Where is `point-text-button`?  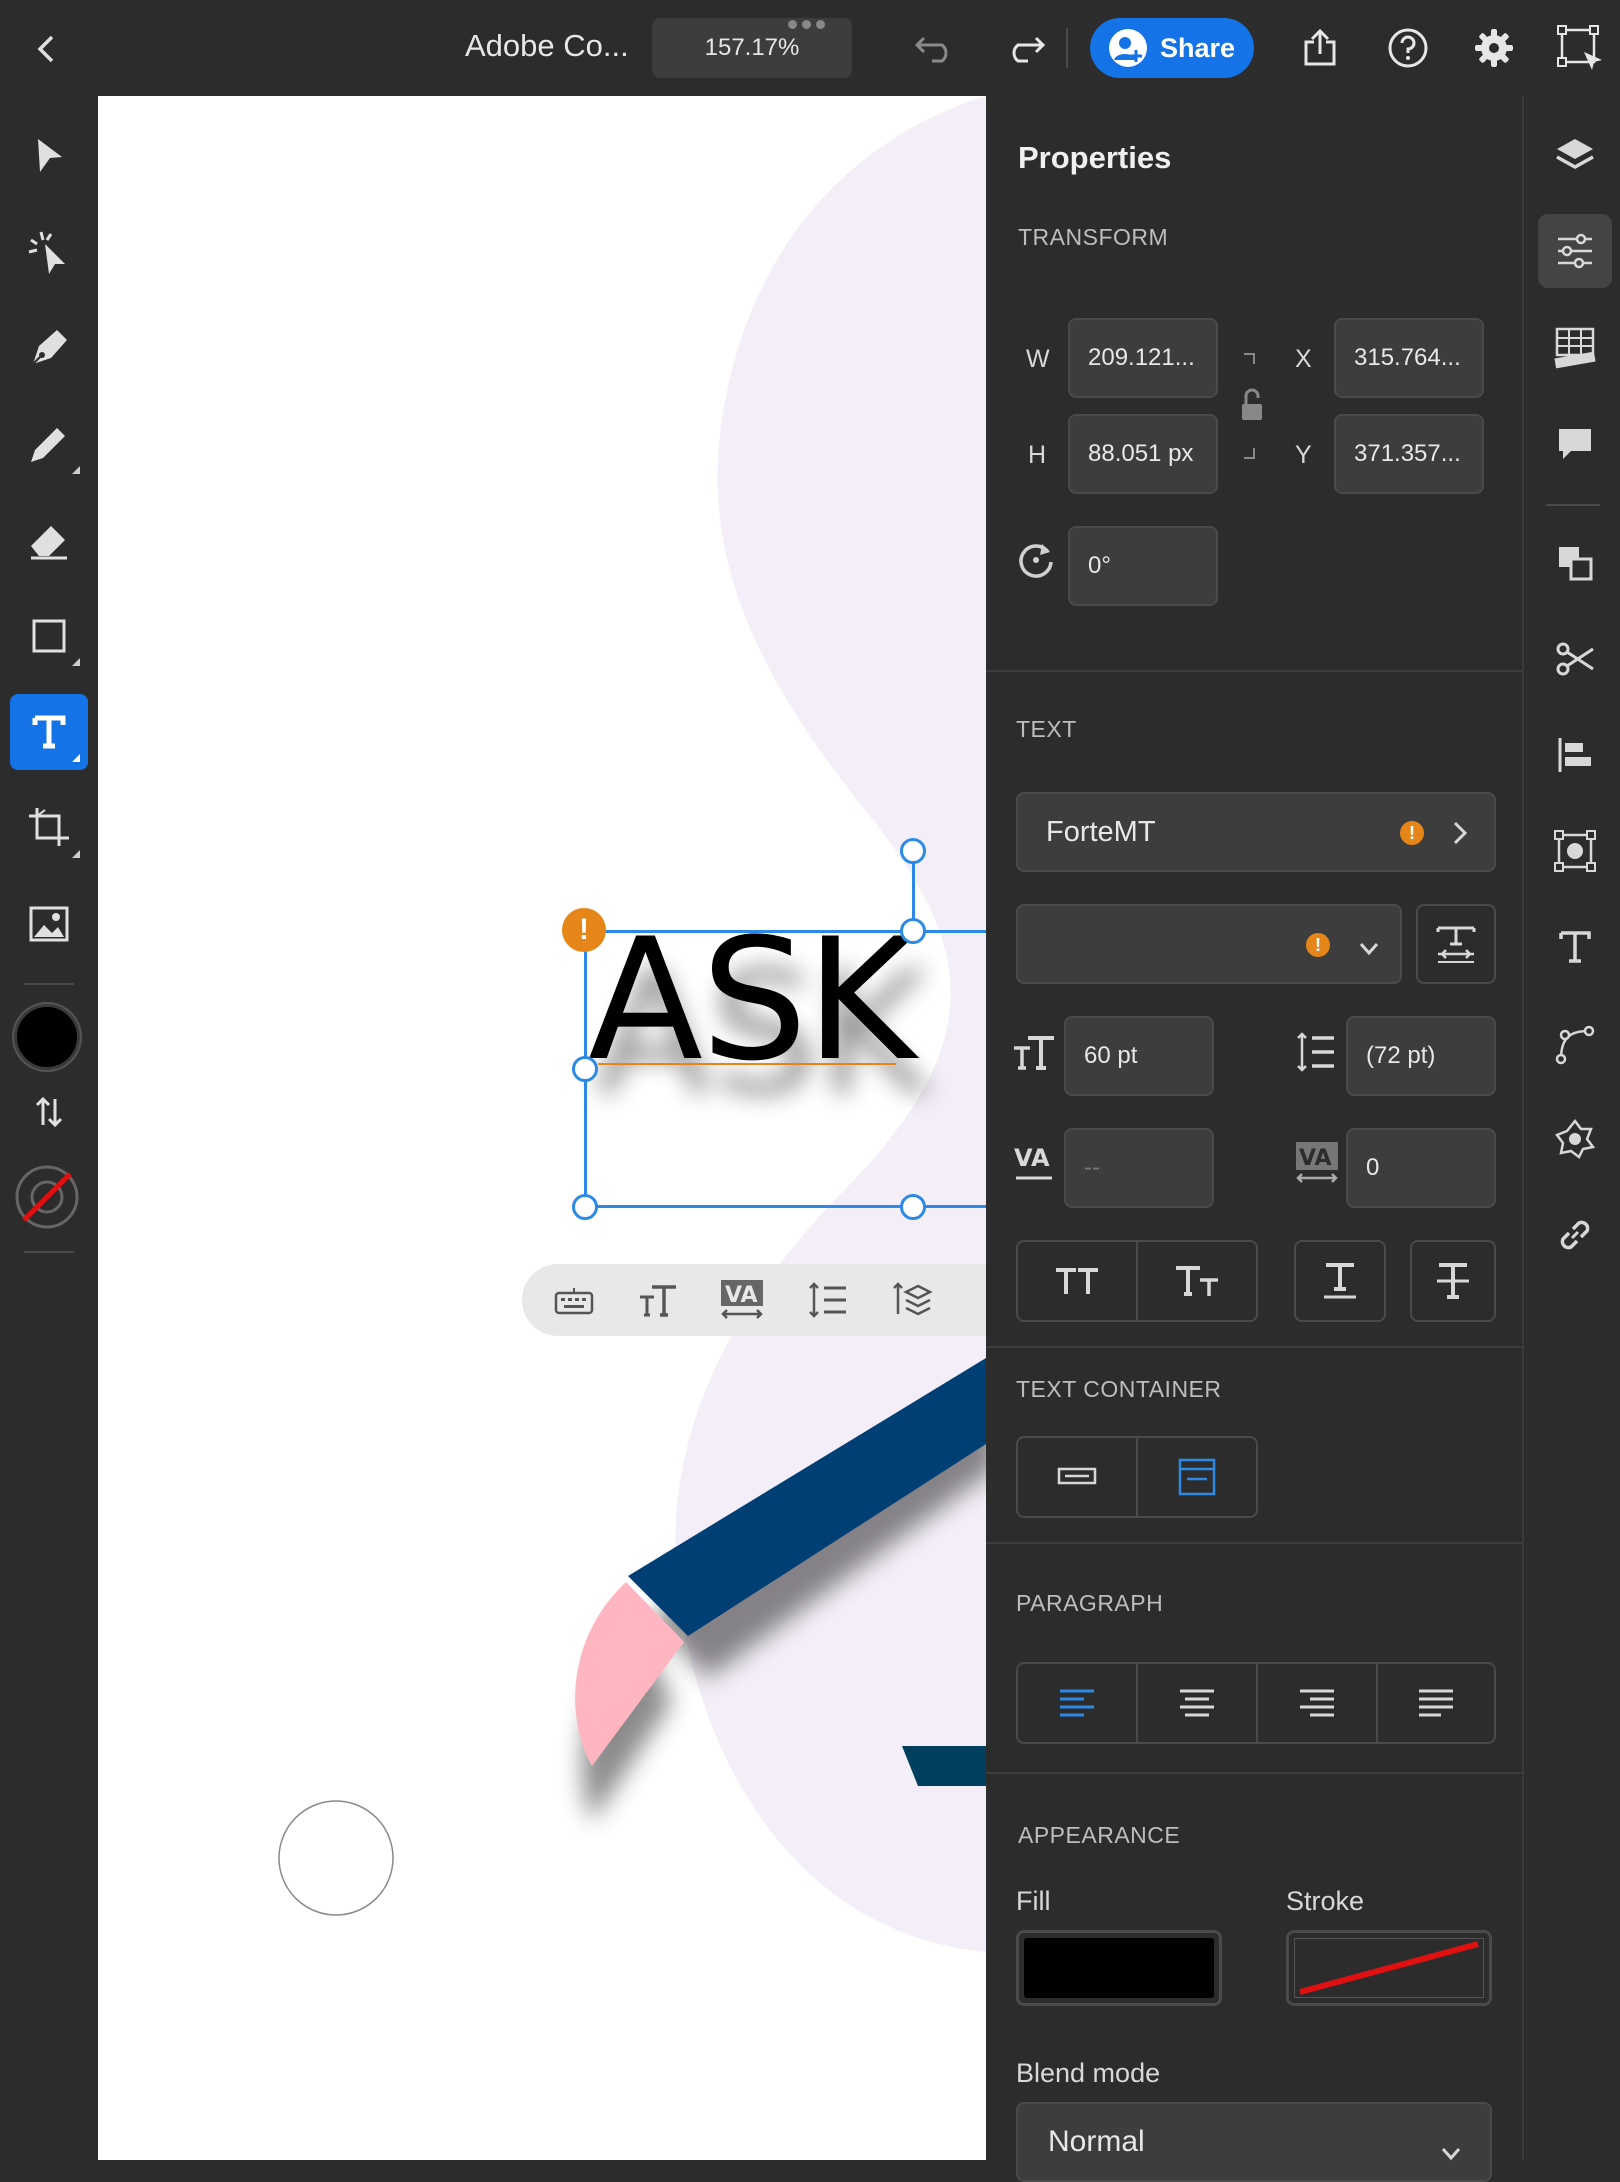
point-text-button is located at coordinates (1078, 1477).